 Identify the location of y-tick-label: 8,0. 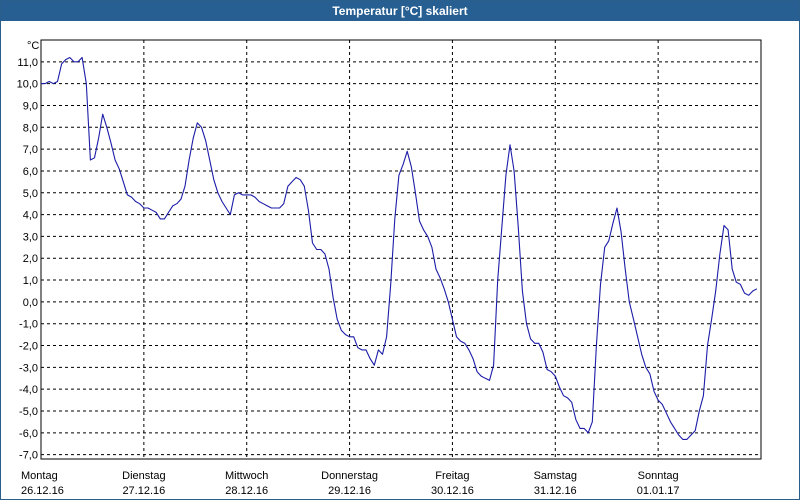
(30, 128).